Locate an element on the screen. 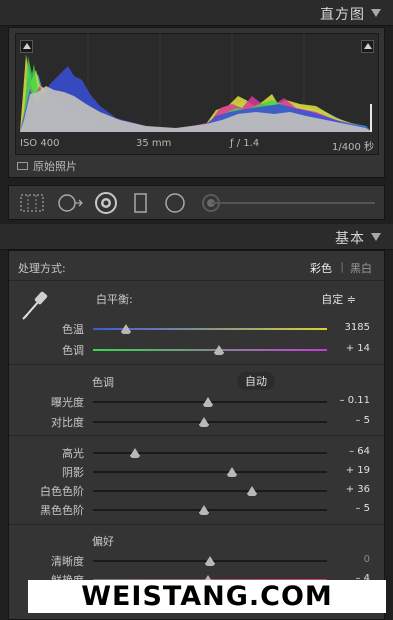  contrast-slider-thumb is located at coordinates (204, 422).